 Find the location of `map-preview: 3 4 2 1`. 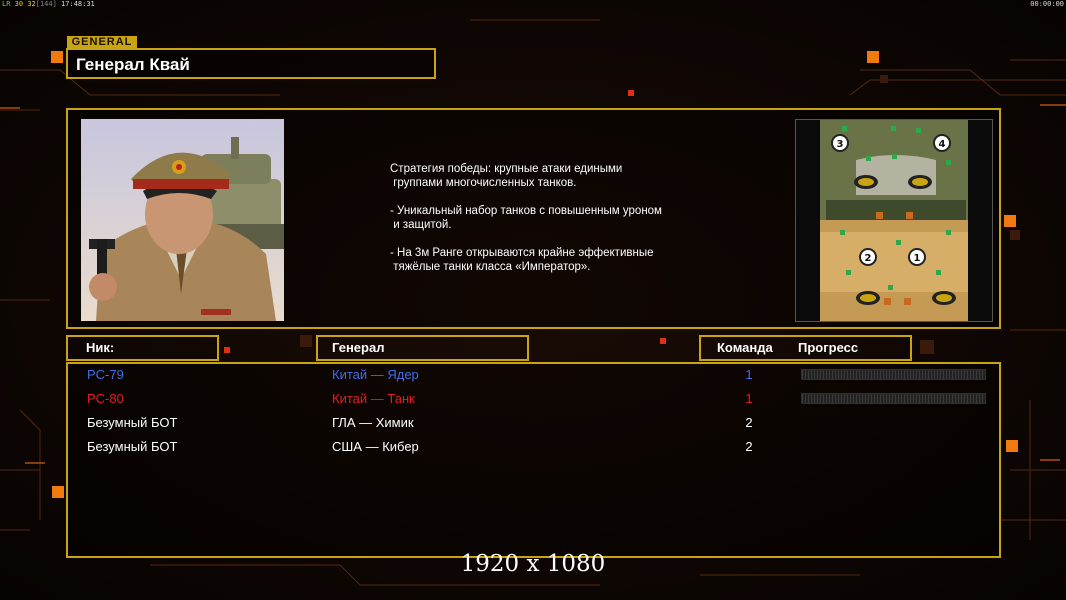

map-preview: 3 4 2 1 is located at coordinates (894, 220).